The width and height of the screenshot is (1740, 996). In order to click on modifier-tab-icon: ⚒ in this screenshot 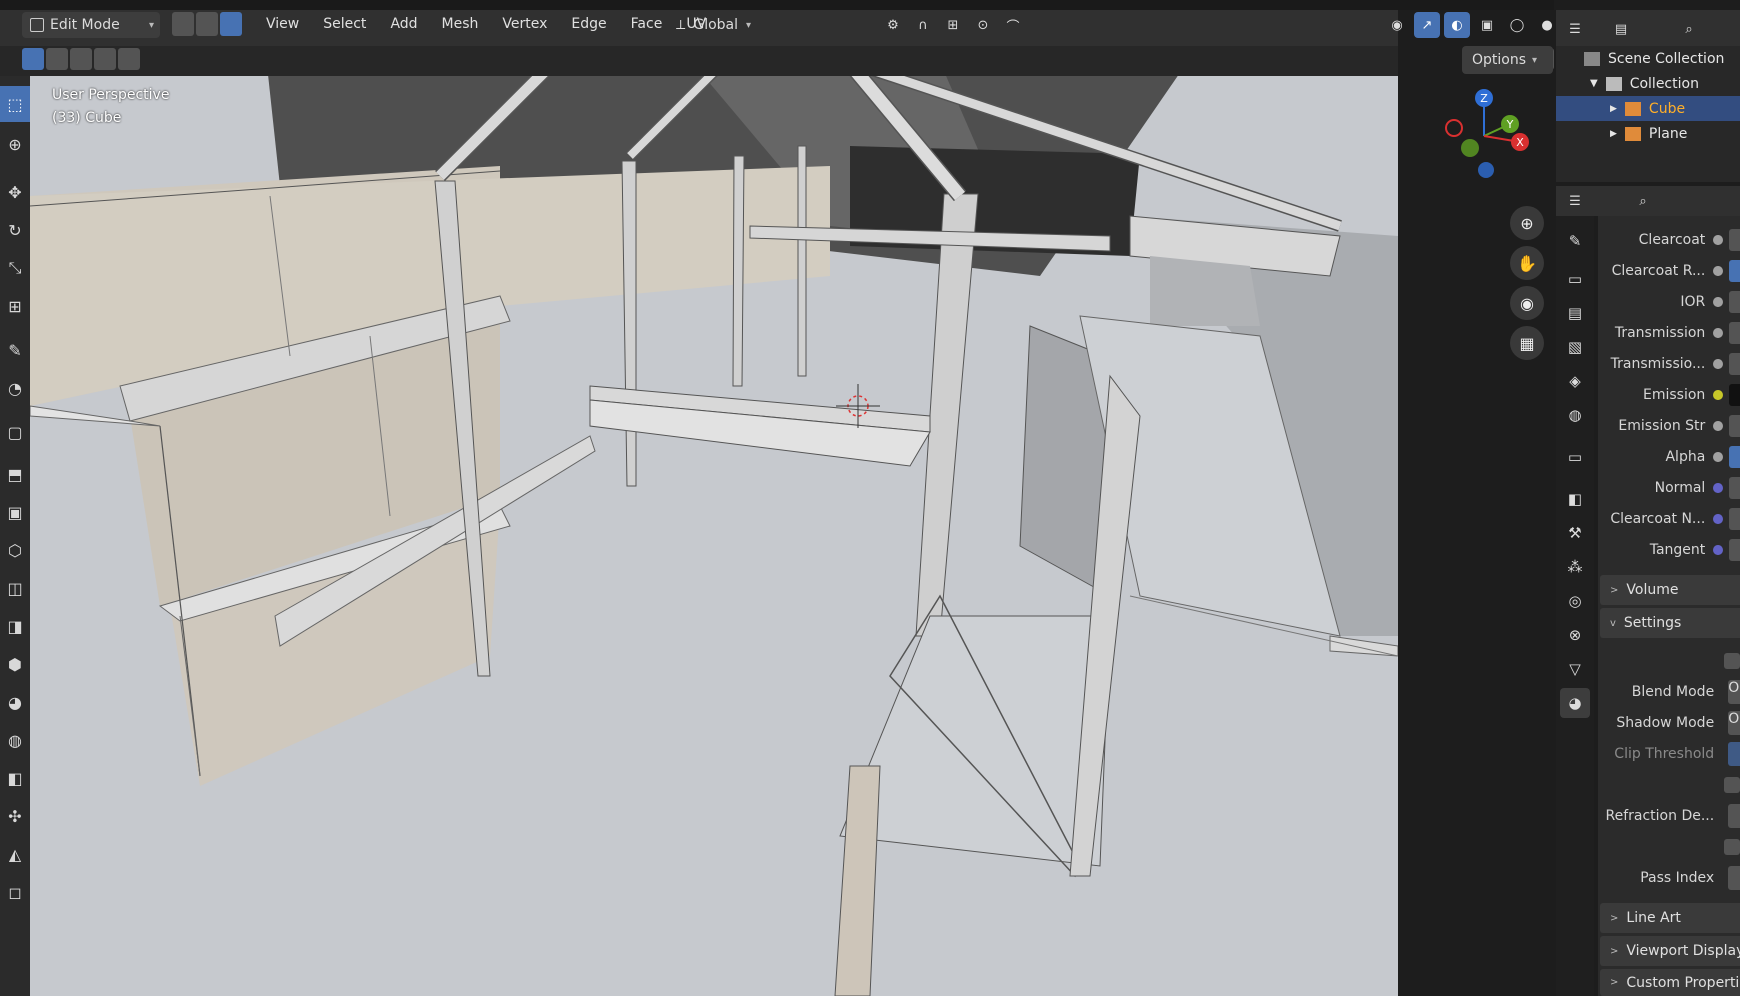, I will do `click(1575, 533)`.